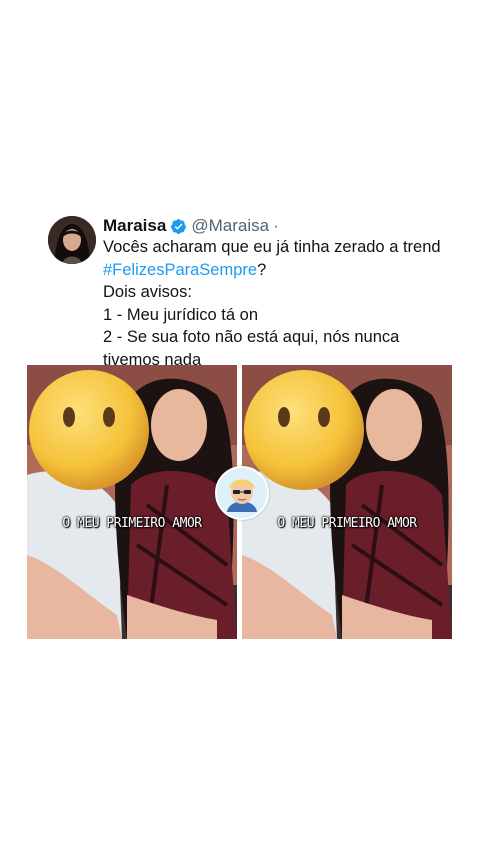 This screenshot has height=854, width=480. I want to click on hashtag-suffix: ?, so click(262, 269).